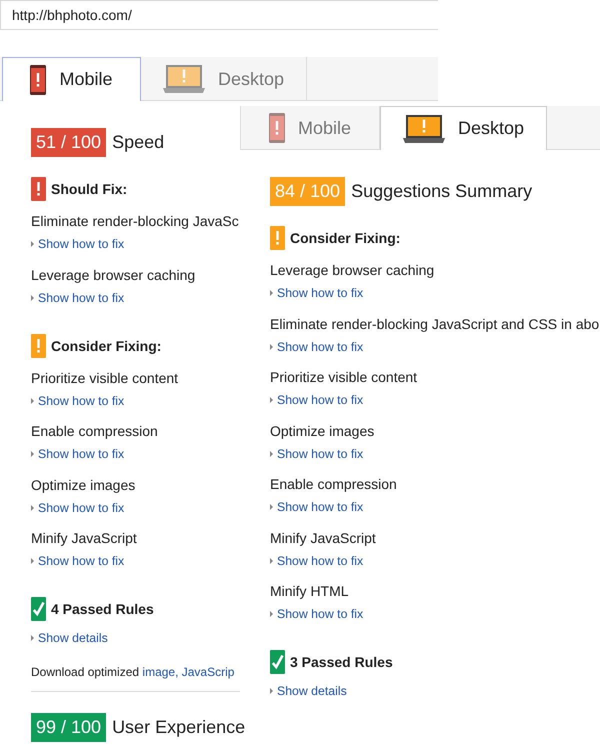  What do you see at coordinates (138, 142) in the screenshot?
I see `score-title: Speed` at bounding box center [138, 142].